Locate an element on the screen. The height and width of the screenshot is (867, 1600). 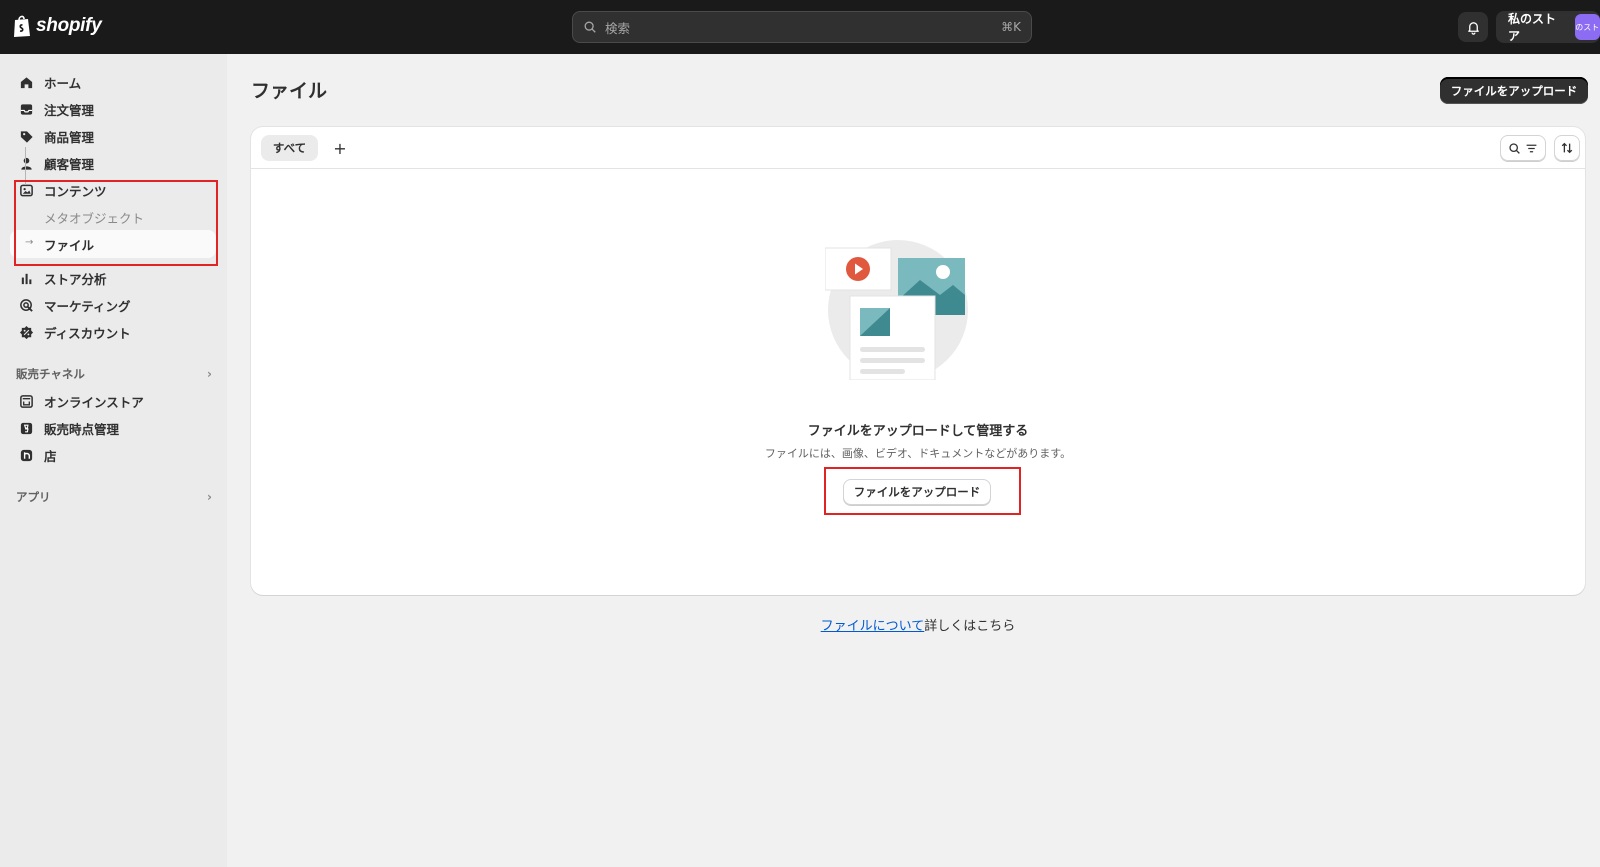
sort-button is located at coordinates (1567, 148).